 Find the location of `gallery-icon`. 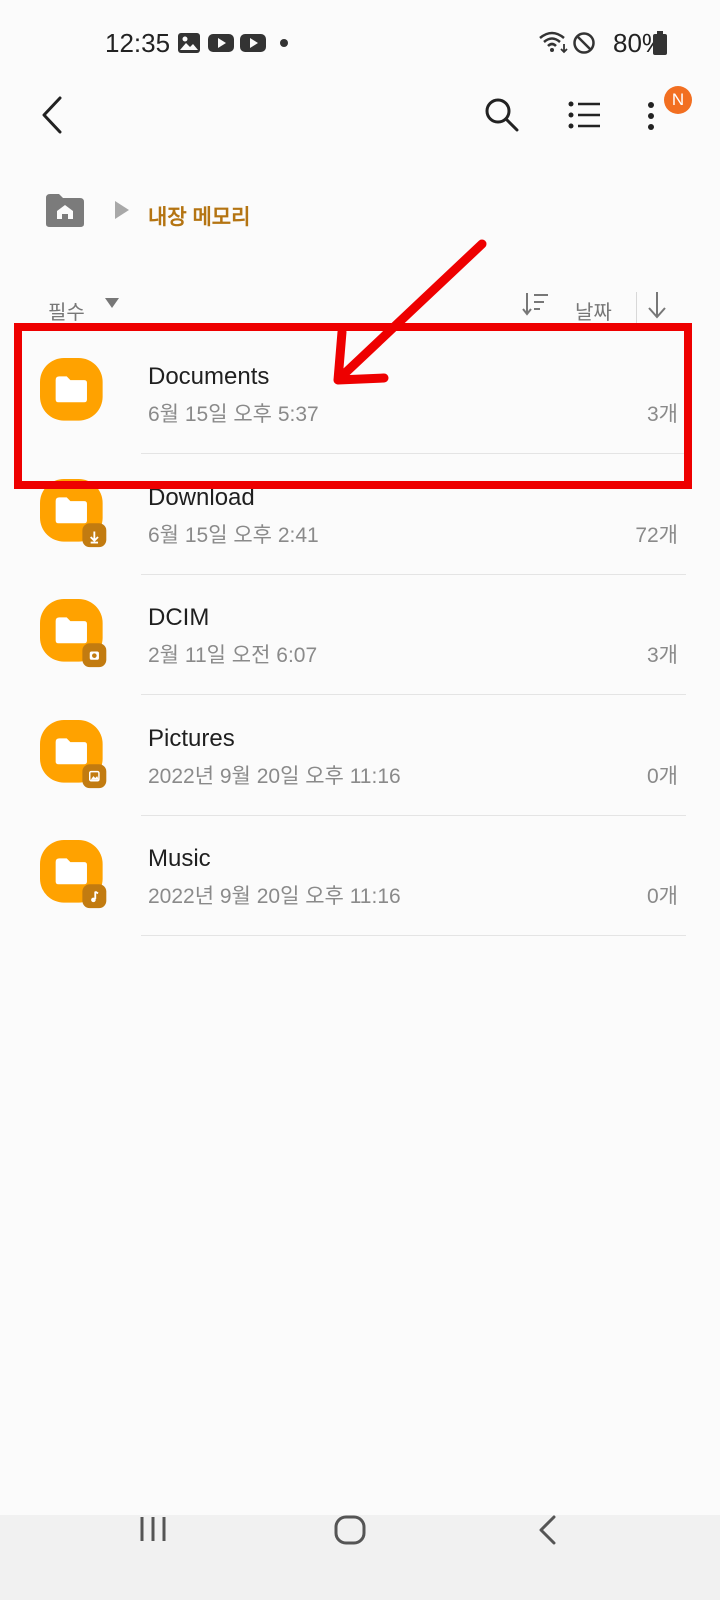

gallery-icon is located at coordinates (189, 43).